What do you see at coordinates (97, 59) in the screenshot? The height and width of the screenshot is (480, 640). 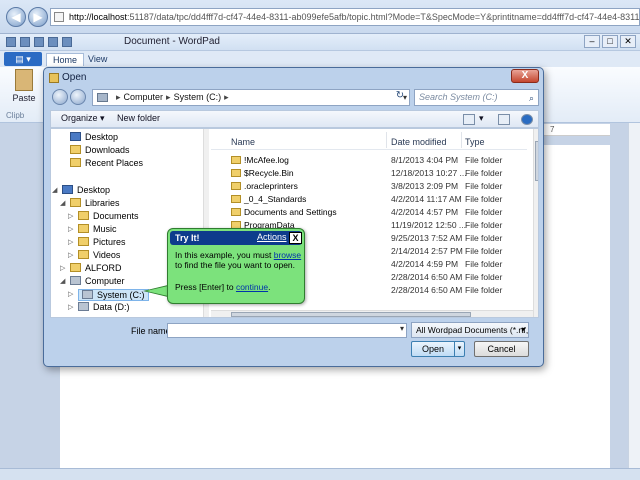 I see `tab-view: View` at bounding box center [97, 59].